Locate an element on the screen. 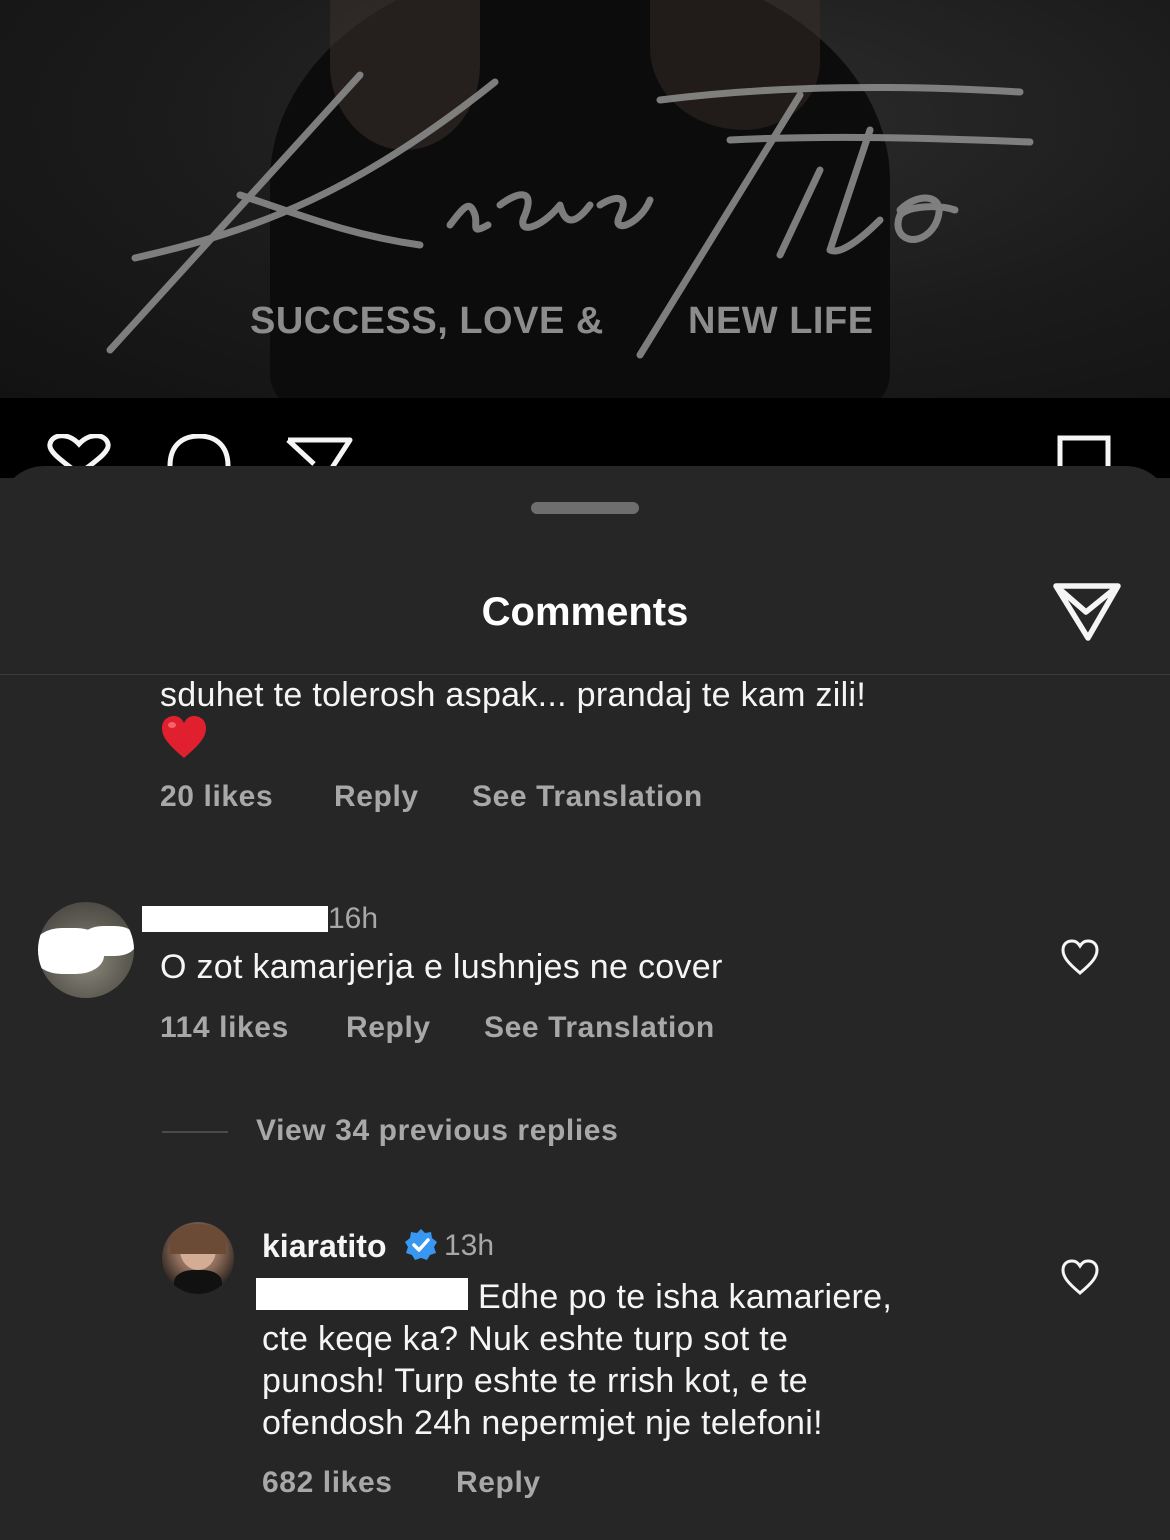  replies-line is located at coordinates (195, 1132).